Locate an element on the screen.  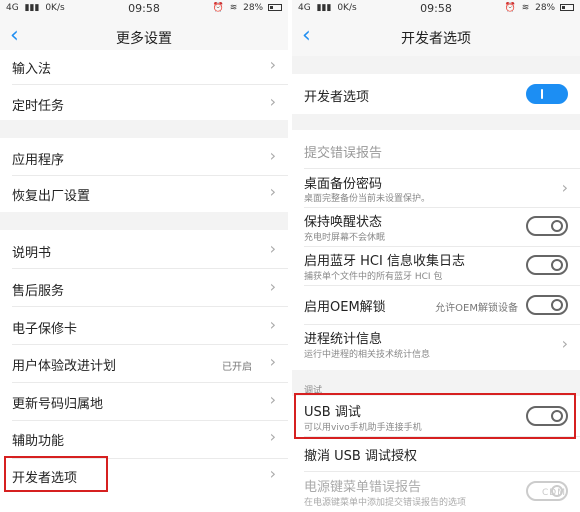
oem-unlock-toggle is located at coordinates (547, 305).